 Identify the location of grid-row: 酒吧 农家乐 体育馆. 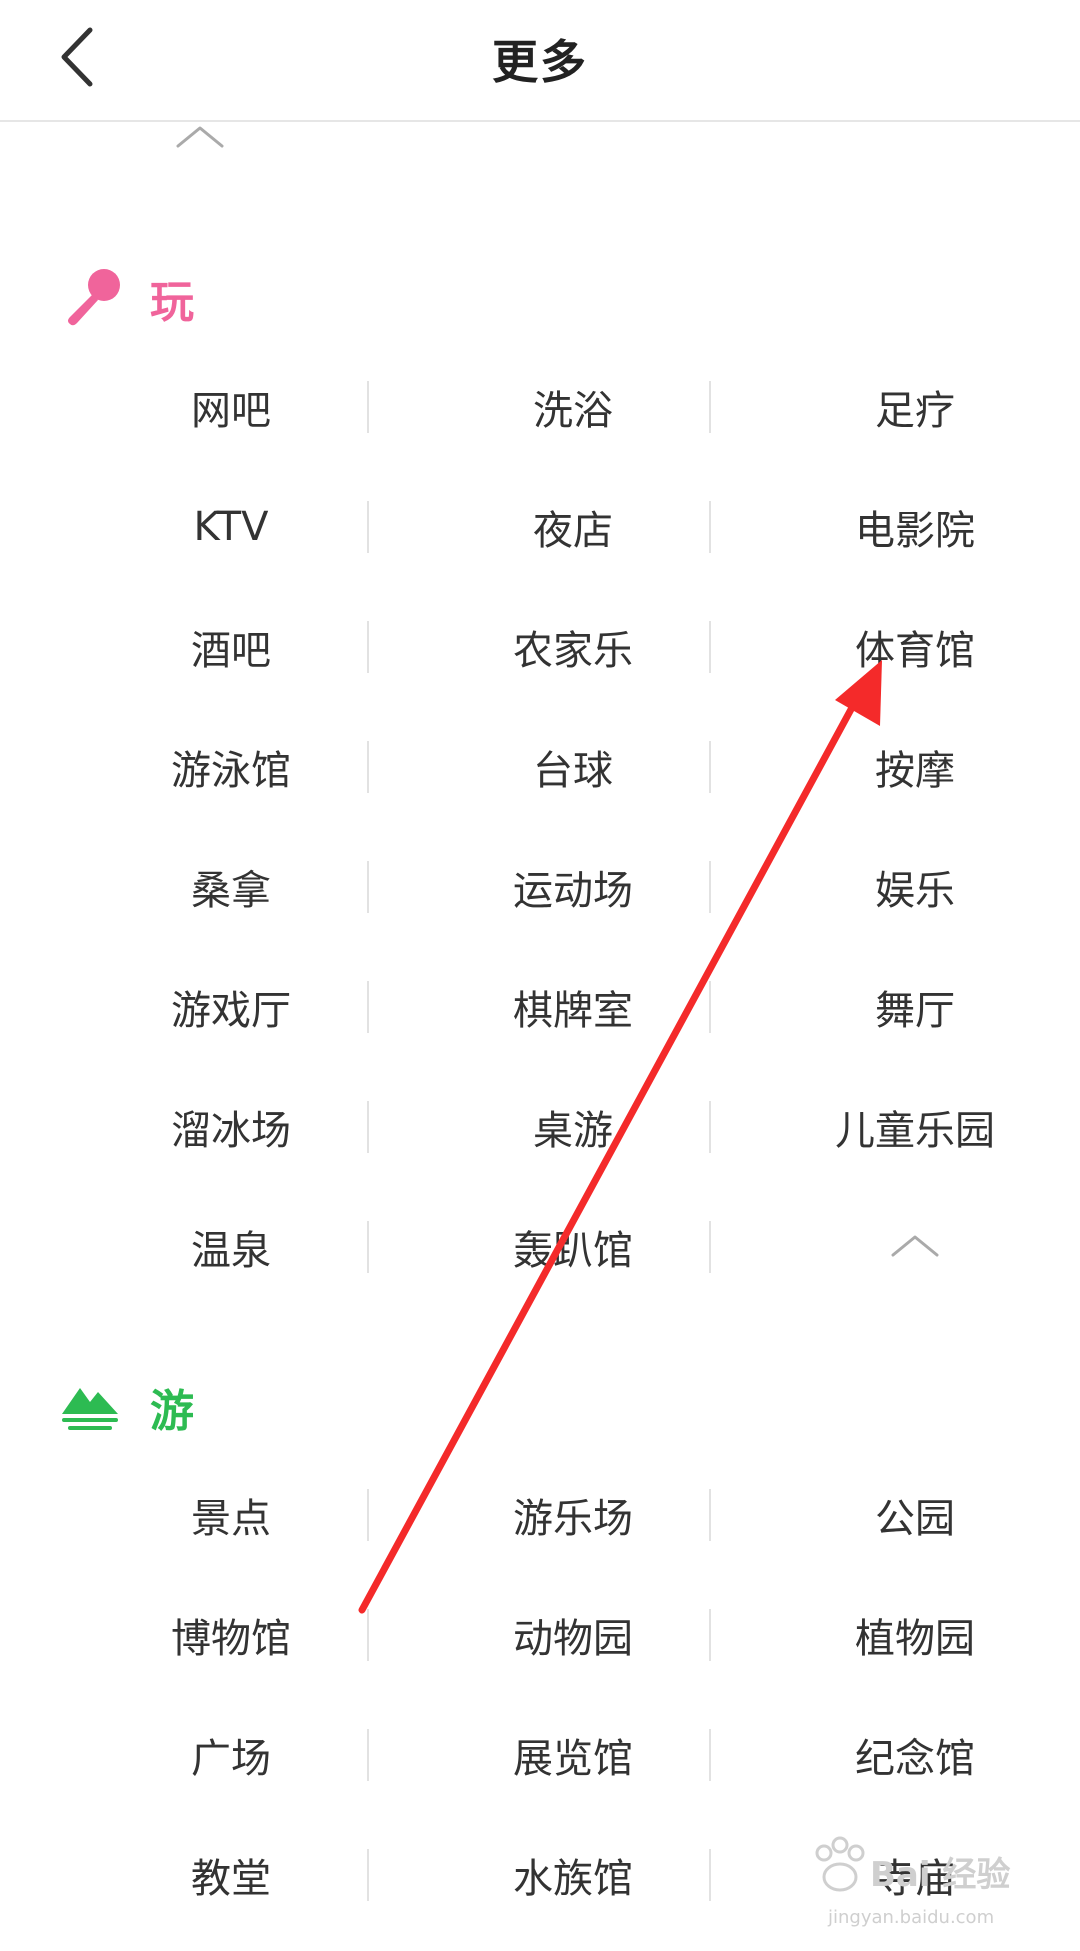
(570, 647).